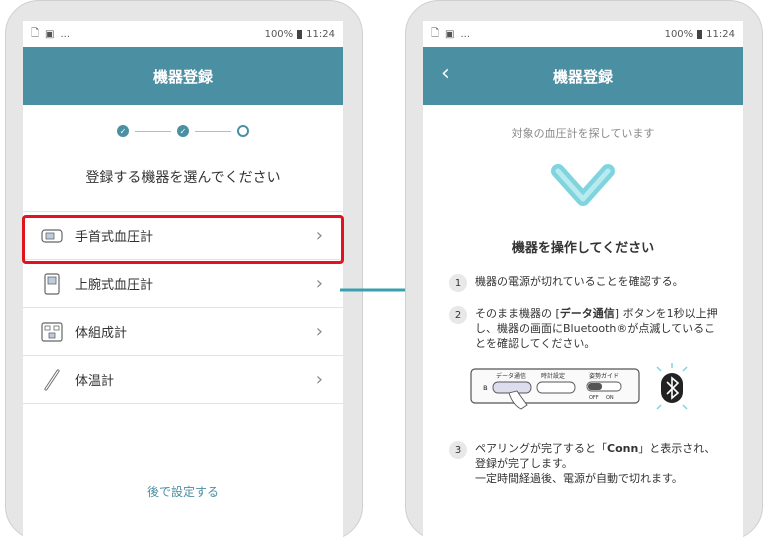 The width and height of the screenshot is (771, 541). I want to click on step-number: 3, so click(458, 450).